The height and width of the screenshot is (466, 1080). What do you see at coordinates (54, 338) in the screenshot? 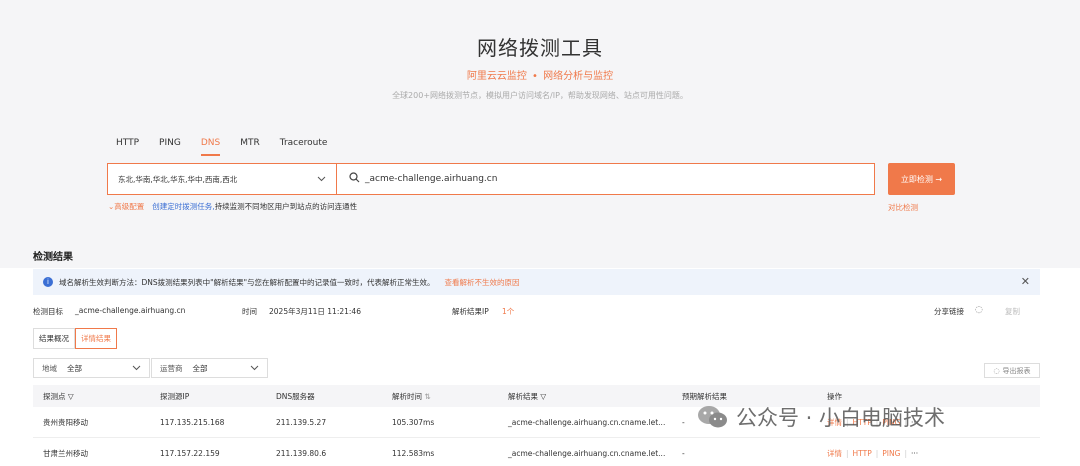
I see `tab-overview: 结果概况` at bounding box center [54, 338].